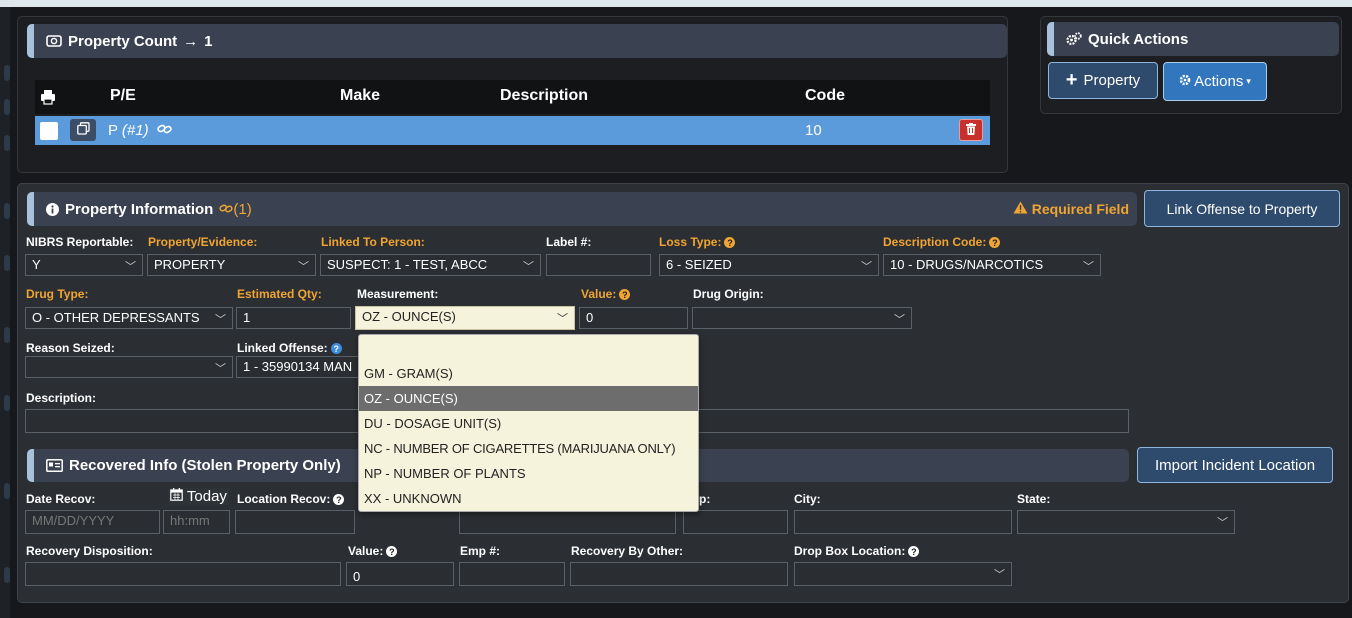 This screenshot has width=1352, height=618. I want to click on info-icon, so click(52, 209).